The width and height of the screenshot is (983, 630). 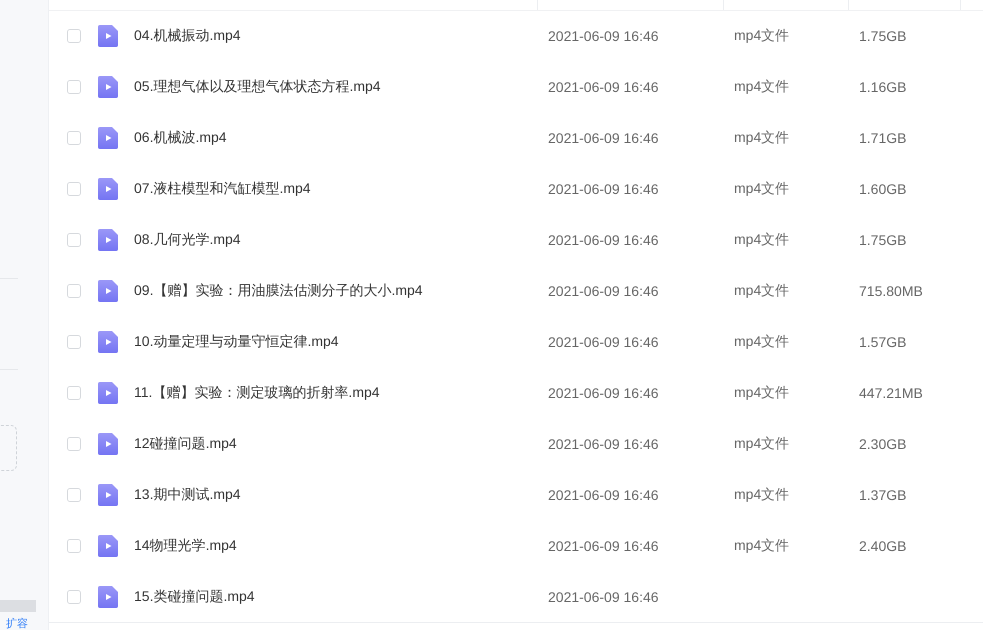 I want to click on file-size: 2.30GB, so click(x=882, y=444).